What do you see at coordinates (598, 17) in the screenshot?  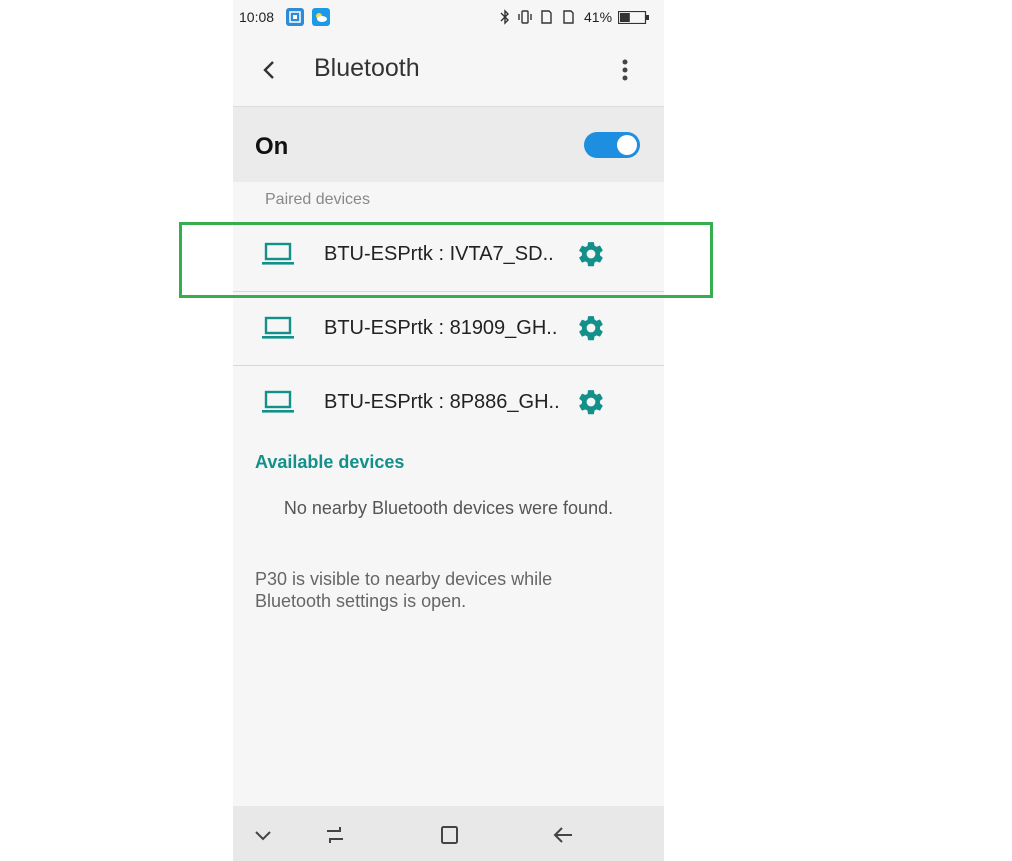 I see `battery-percent: 41%` at bounding box center [598, 17].